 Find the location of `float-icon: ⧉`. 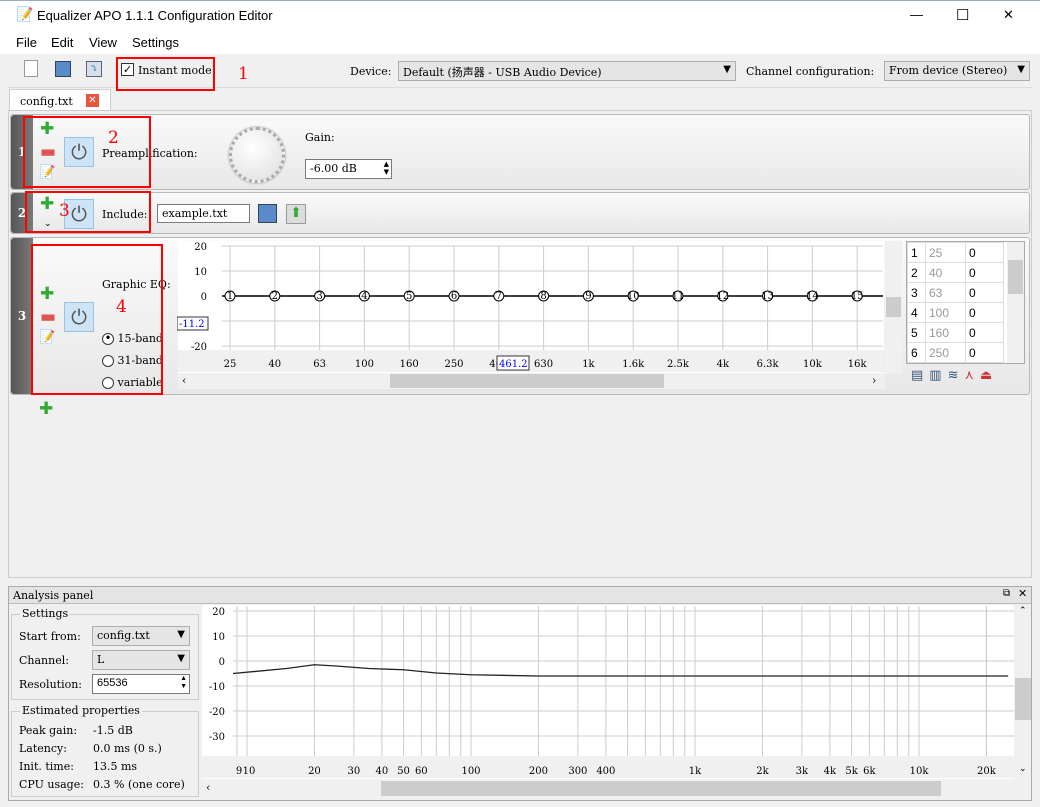

float-icon: ⧉ is located at coordinates (1006, 593).